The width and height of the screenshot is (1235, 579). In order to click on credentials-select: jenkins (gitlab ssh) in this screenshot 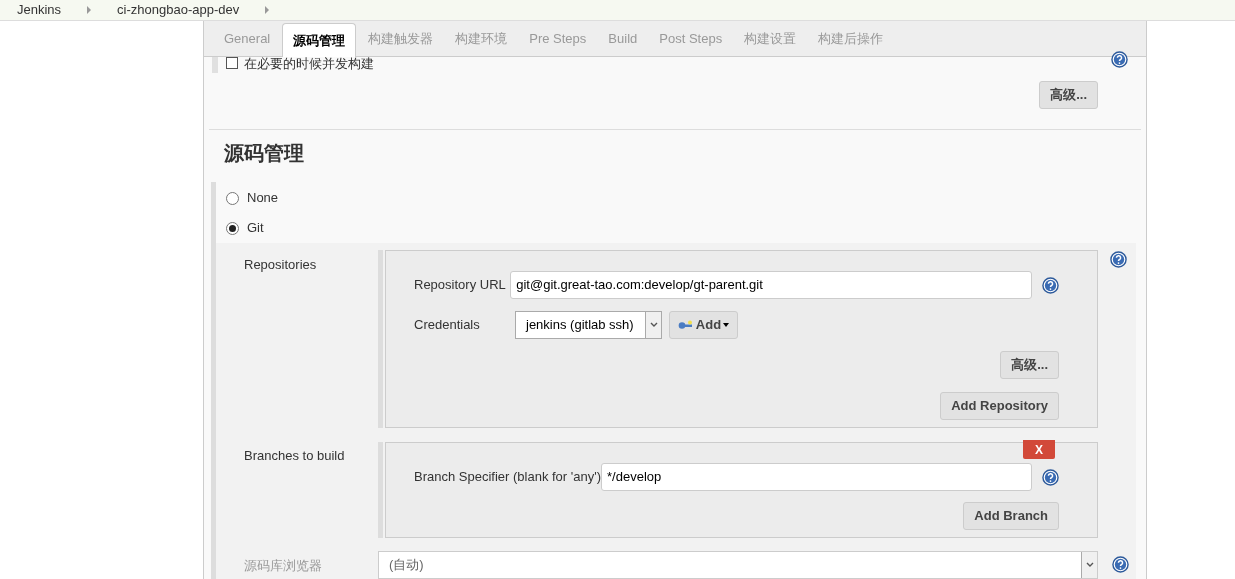, I will do `click(588, 325)`.